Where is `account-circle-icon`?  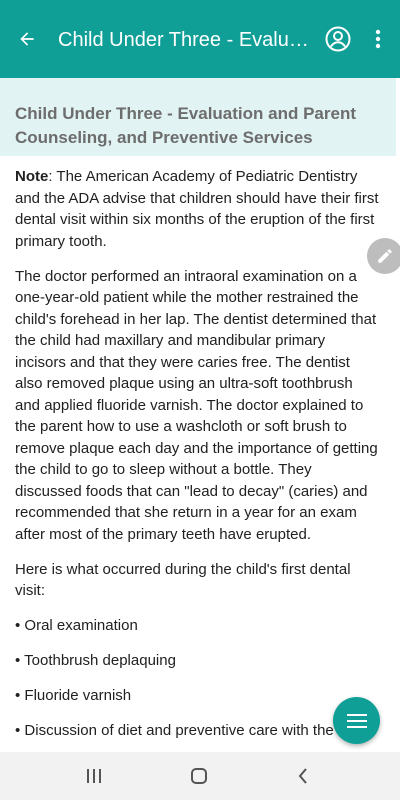
account-circle-icon is located at coordinates (338, 39).